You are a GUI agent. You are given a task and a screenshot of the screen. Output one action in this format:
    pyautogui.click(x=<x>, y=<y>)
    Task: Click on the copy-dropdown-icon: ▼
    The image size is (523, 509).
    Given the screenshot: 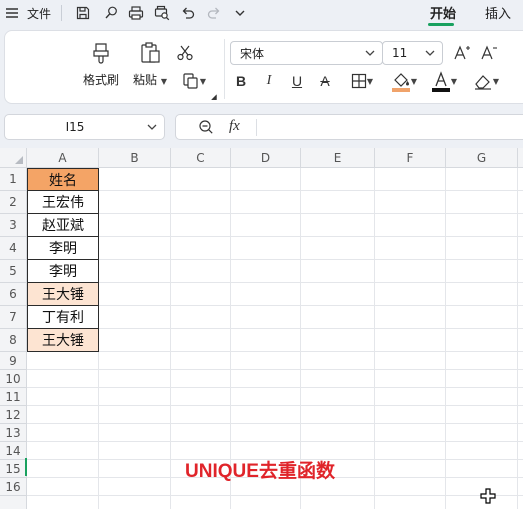 What is the action you would take?
    pyautogui.click(x=203, y=81)
    